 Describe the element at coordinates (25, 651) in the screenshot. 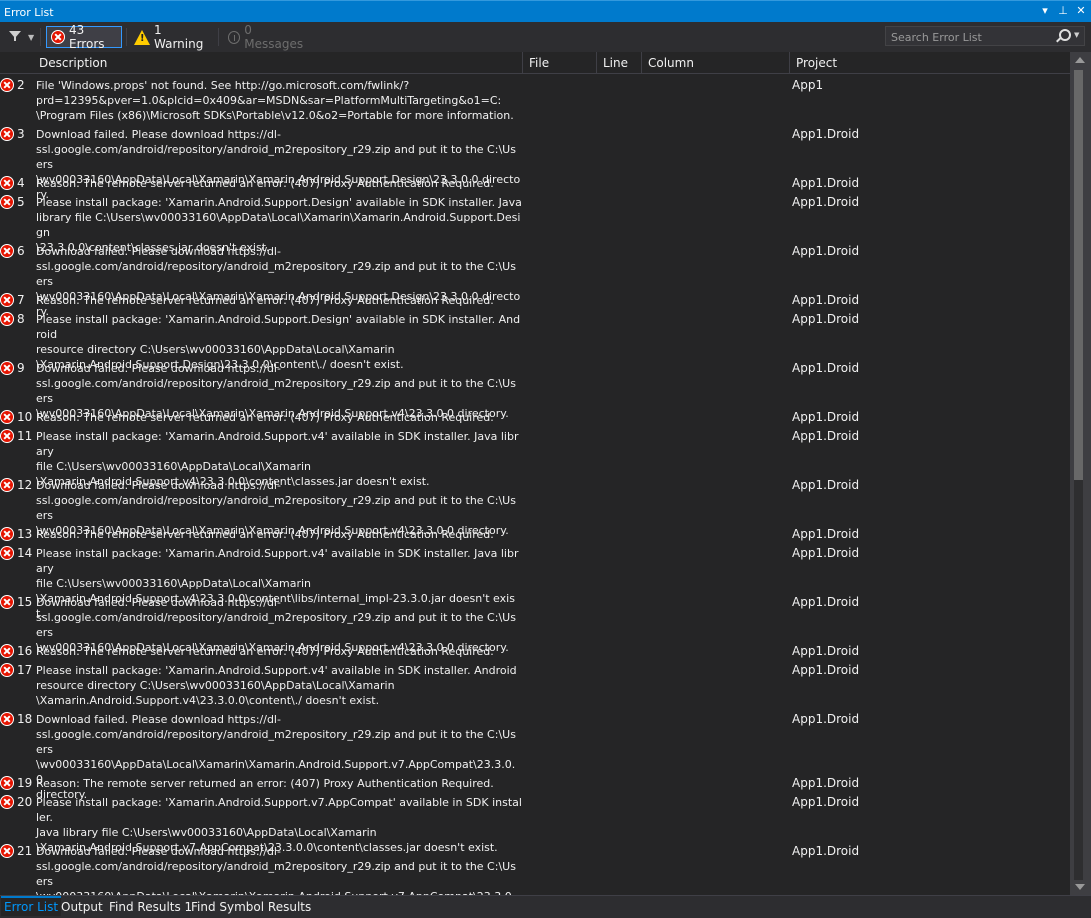

I see `row-number: 16` at that location.